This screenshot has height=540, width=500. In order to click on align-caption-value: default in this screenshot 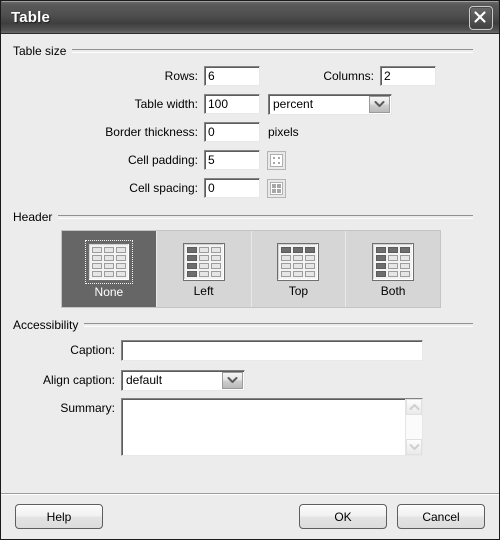, I will do `click(144, 380)`.